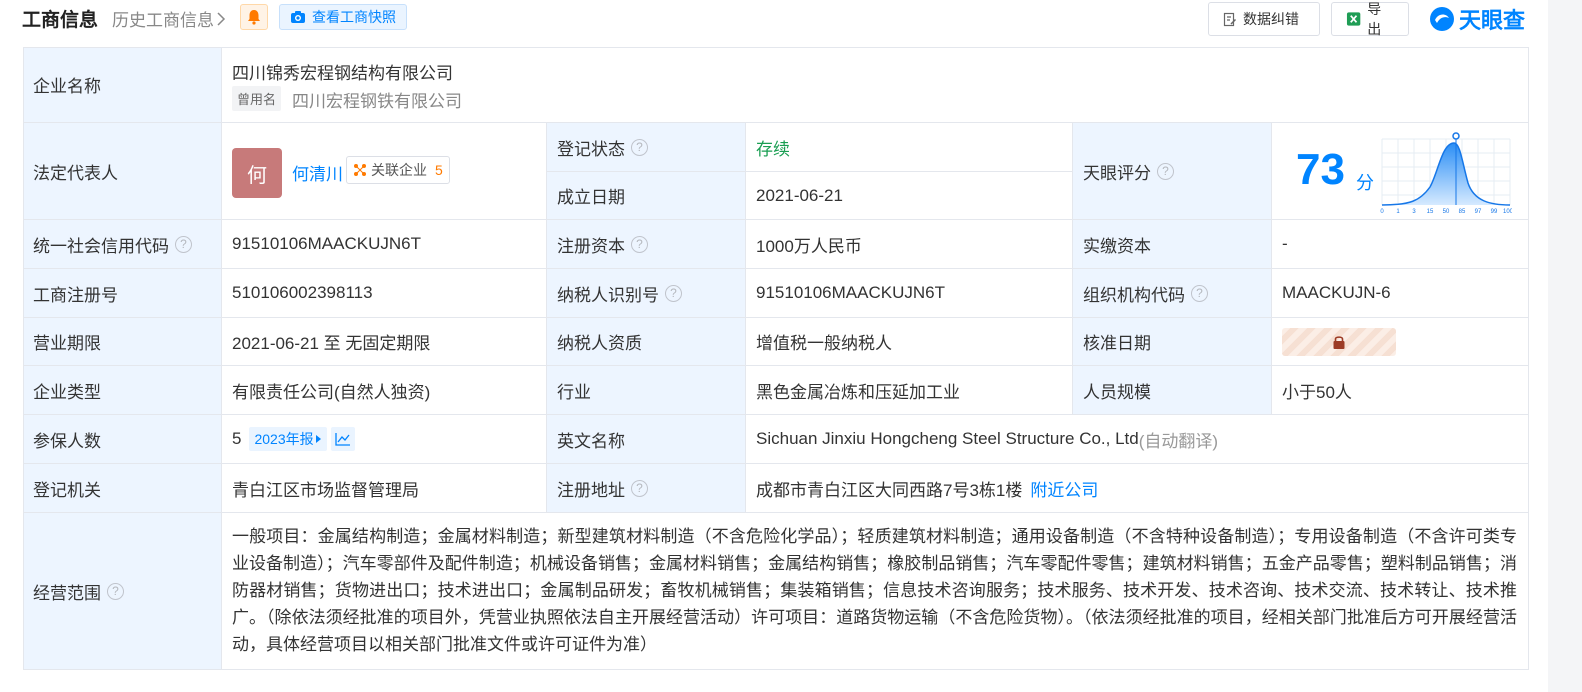 The image size is (1582, 692). Describe the element at coordinates (237, 438) in the screenshot. I see `insured-value: 5` at that location.